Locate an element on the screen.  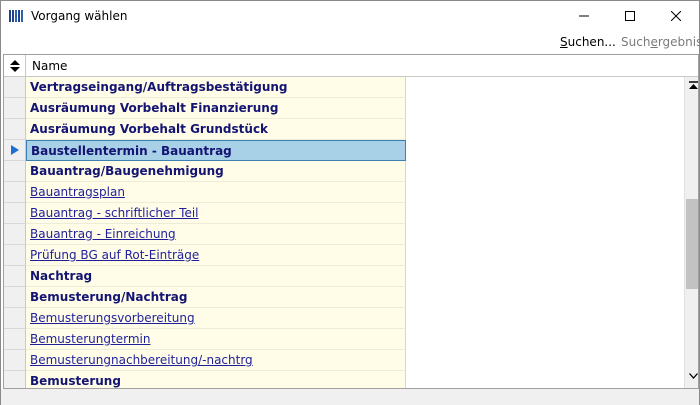
table-row: Bemusterungnachbereitung/-nachtrg is located at coordinates (344, 360).